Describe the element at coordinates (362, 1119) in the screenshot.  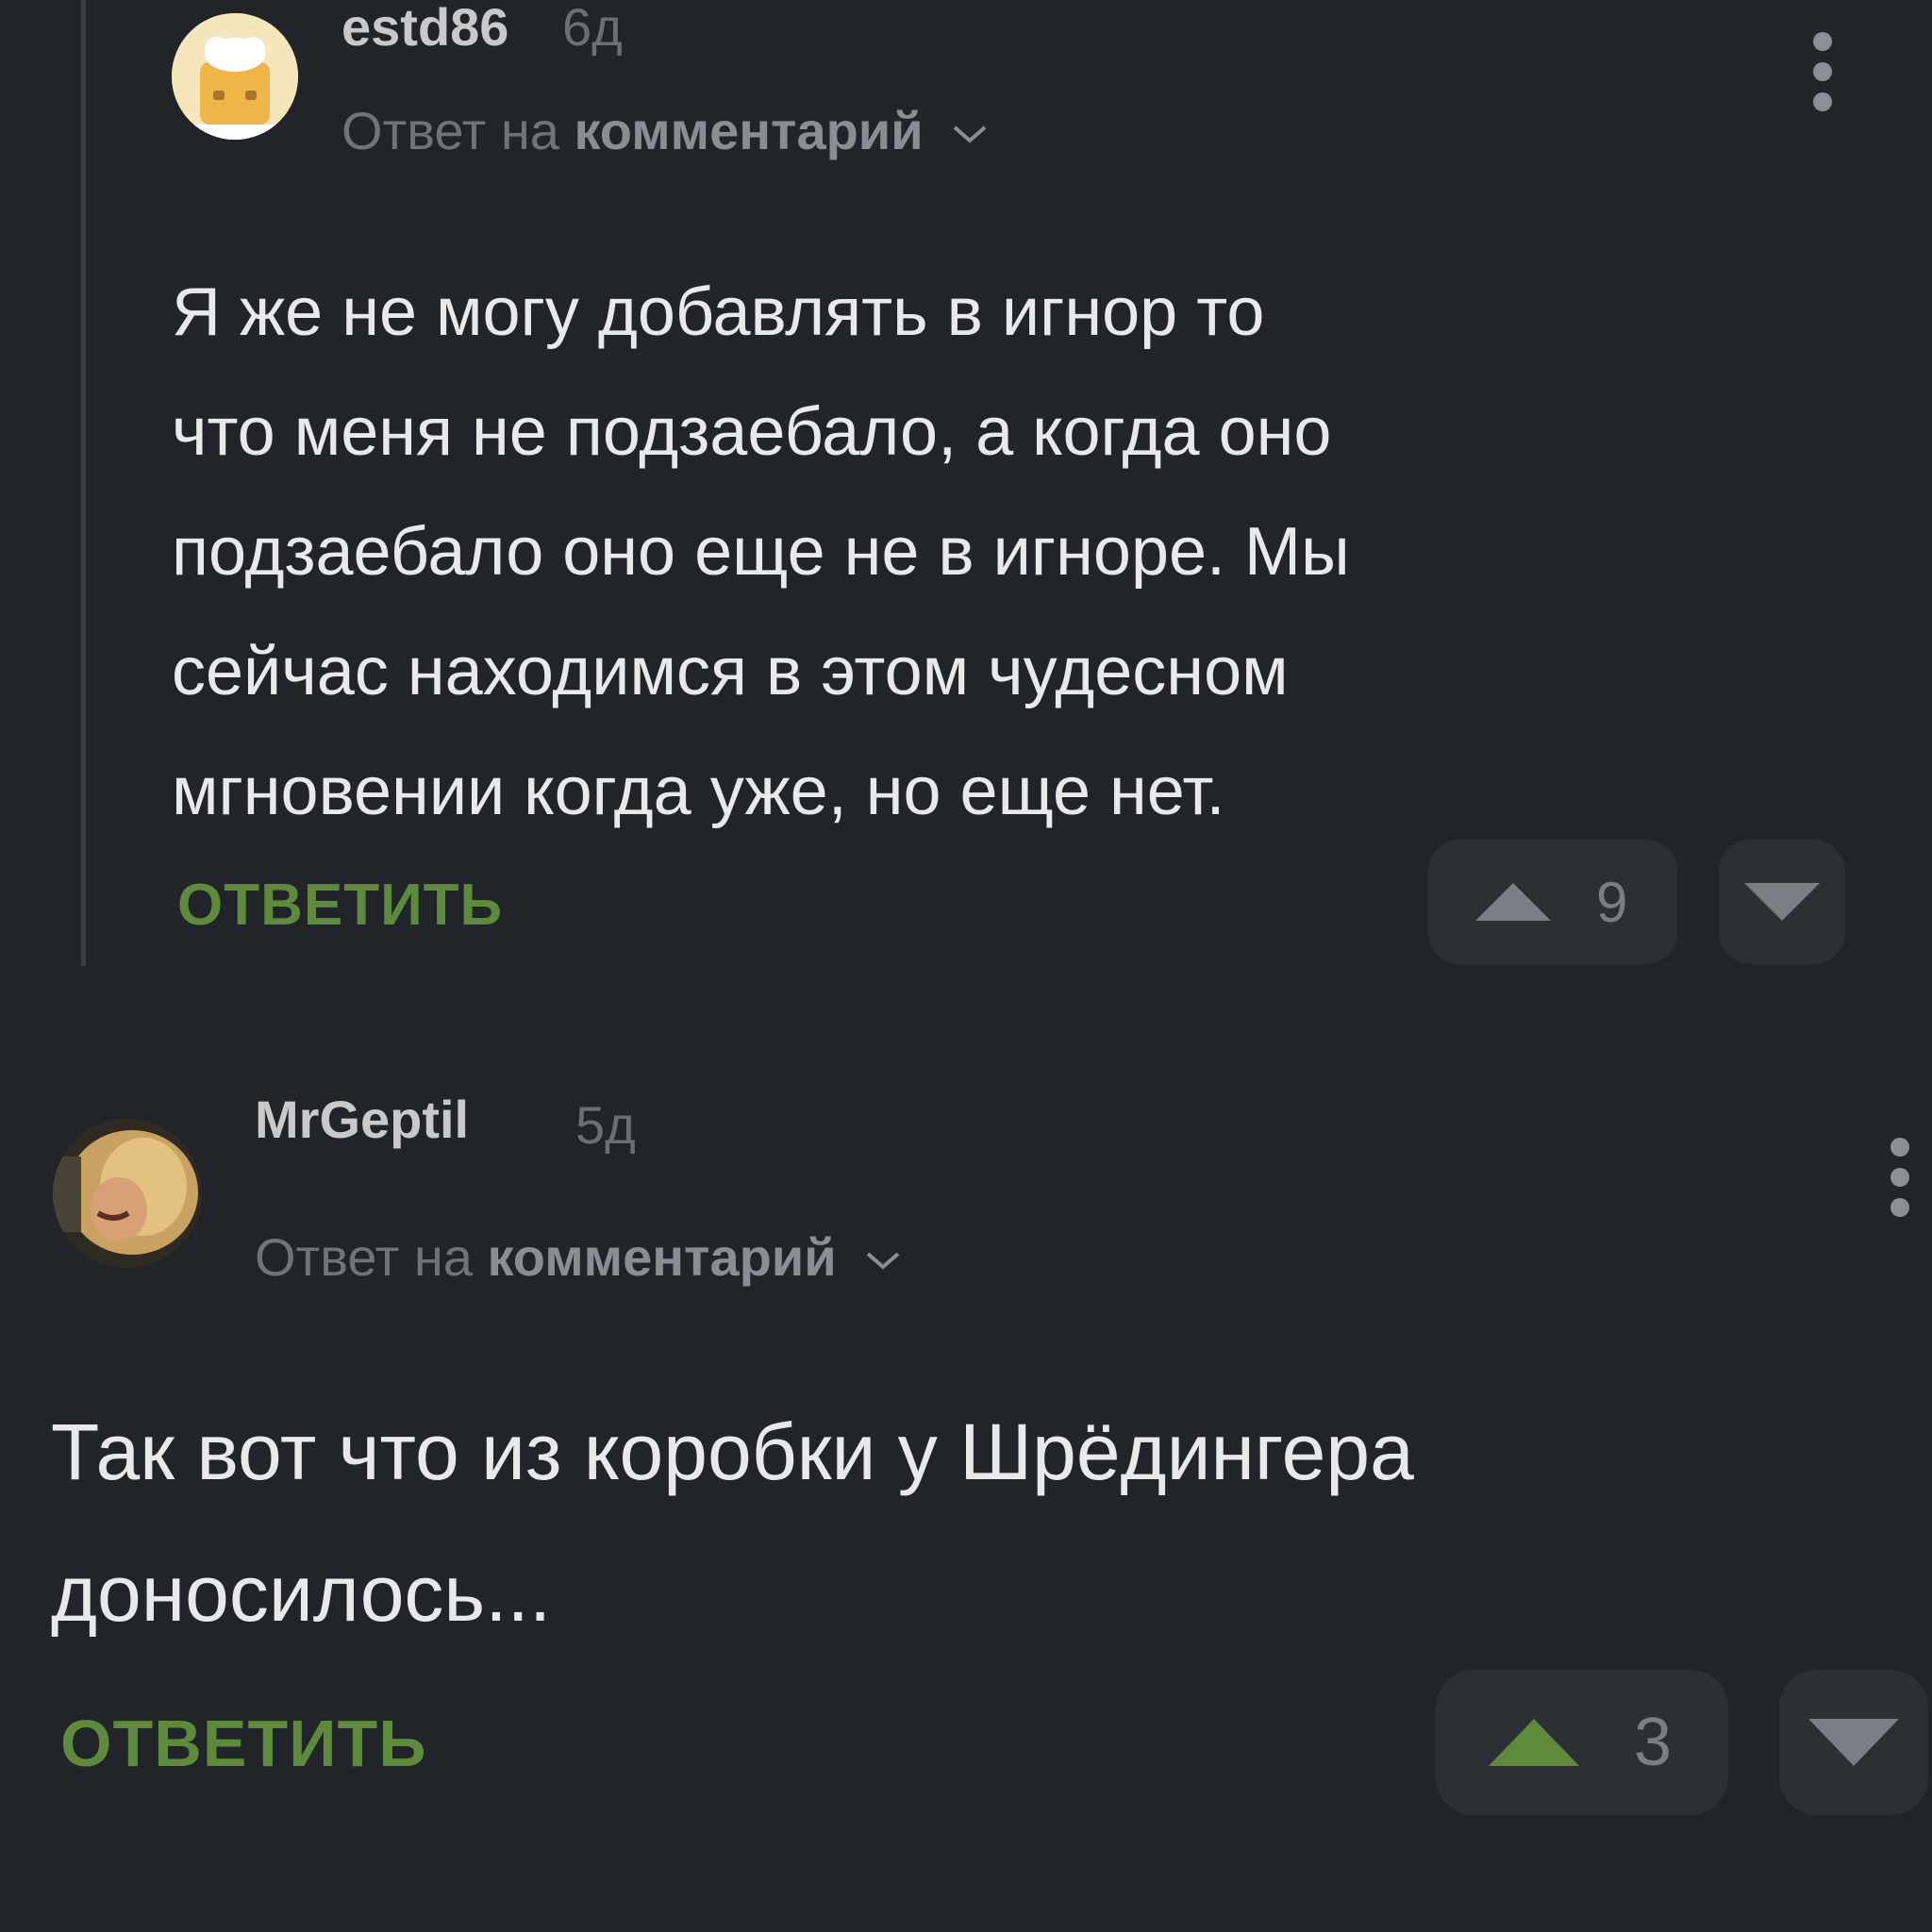
I see `username: MrGeptil` at that location.